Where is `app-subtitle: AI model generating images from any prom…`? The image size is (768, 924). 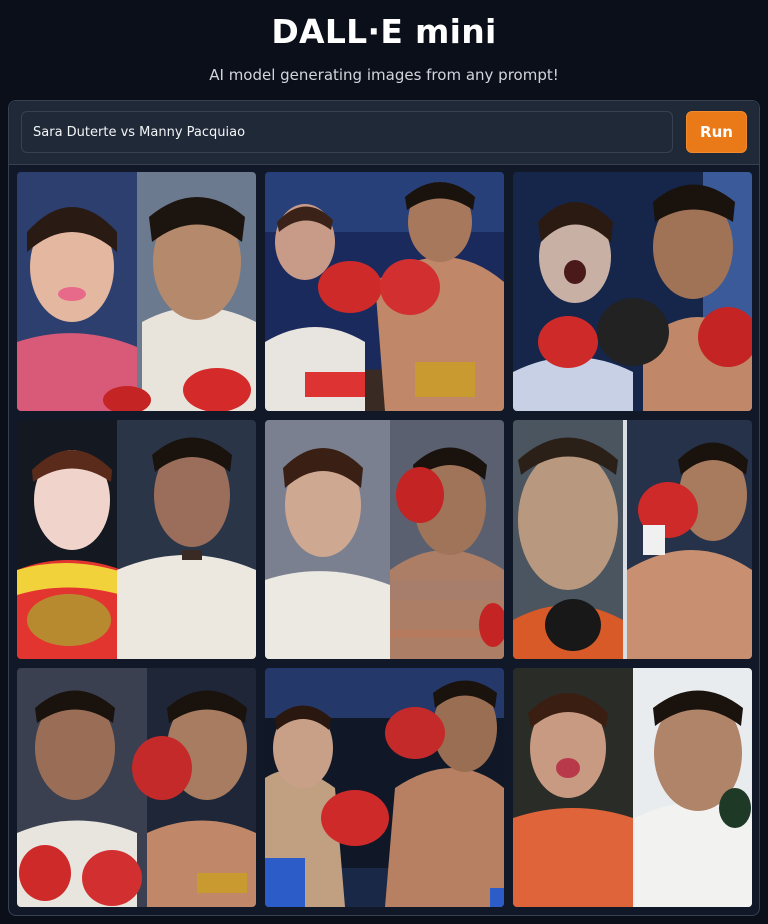 app-subtitle: AI model generating images from any prom… is located at coordinates (384, 75).